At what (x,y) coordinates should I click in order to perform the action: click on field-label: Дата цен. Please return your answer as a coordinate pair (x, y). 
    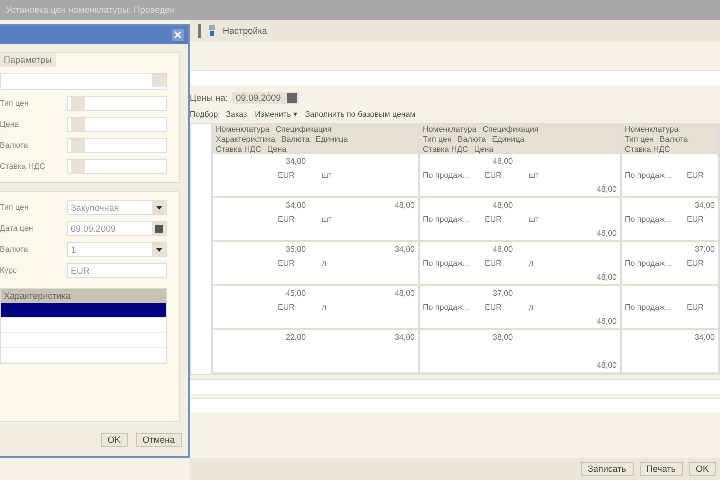
    Looking at the image, I should click on (17, 228).